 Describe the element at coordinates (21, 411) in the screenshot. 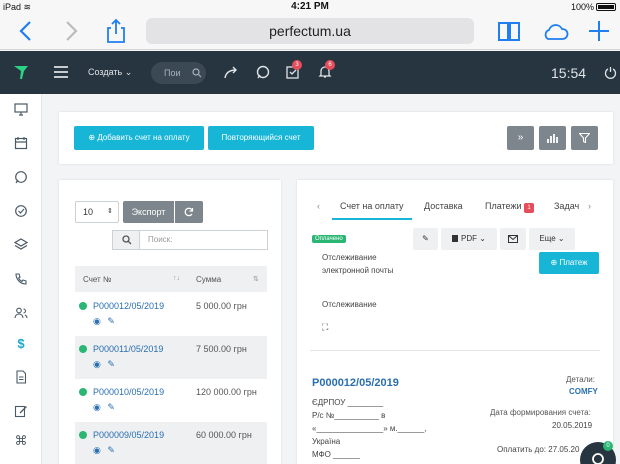

I see `edit-icon` at that location.